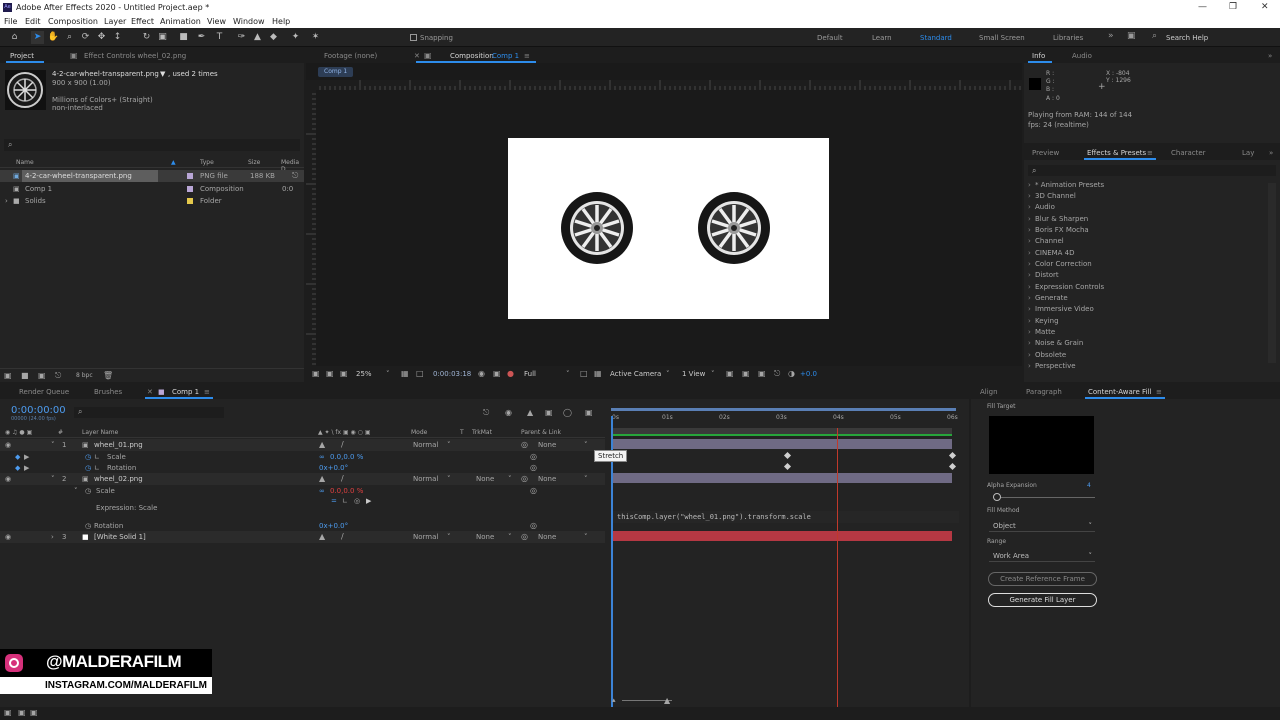 This screenshot has height=720, width=1280. I want to click on menu-layer: Layer, so click(115, 21).